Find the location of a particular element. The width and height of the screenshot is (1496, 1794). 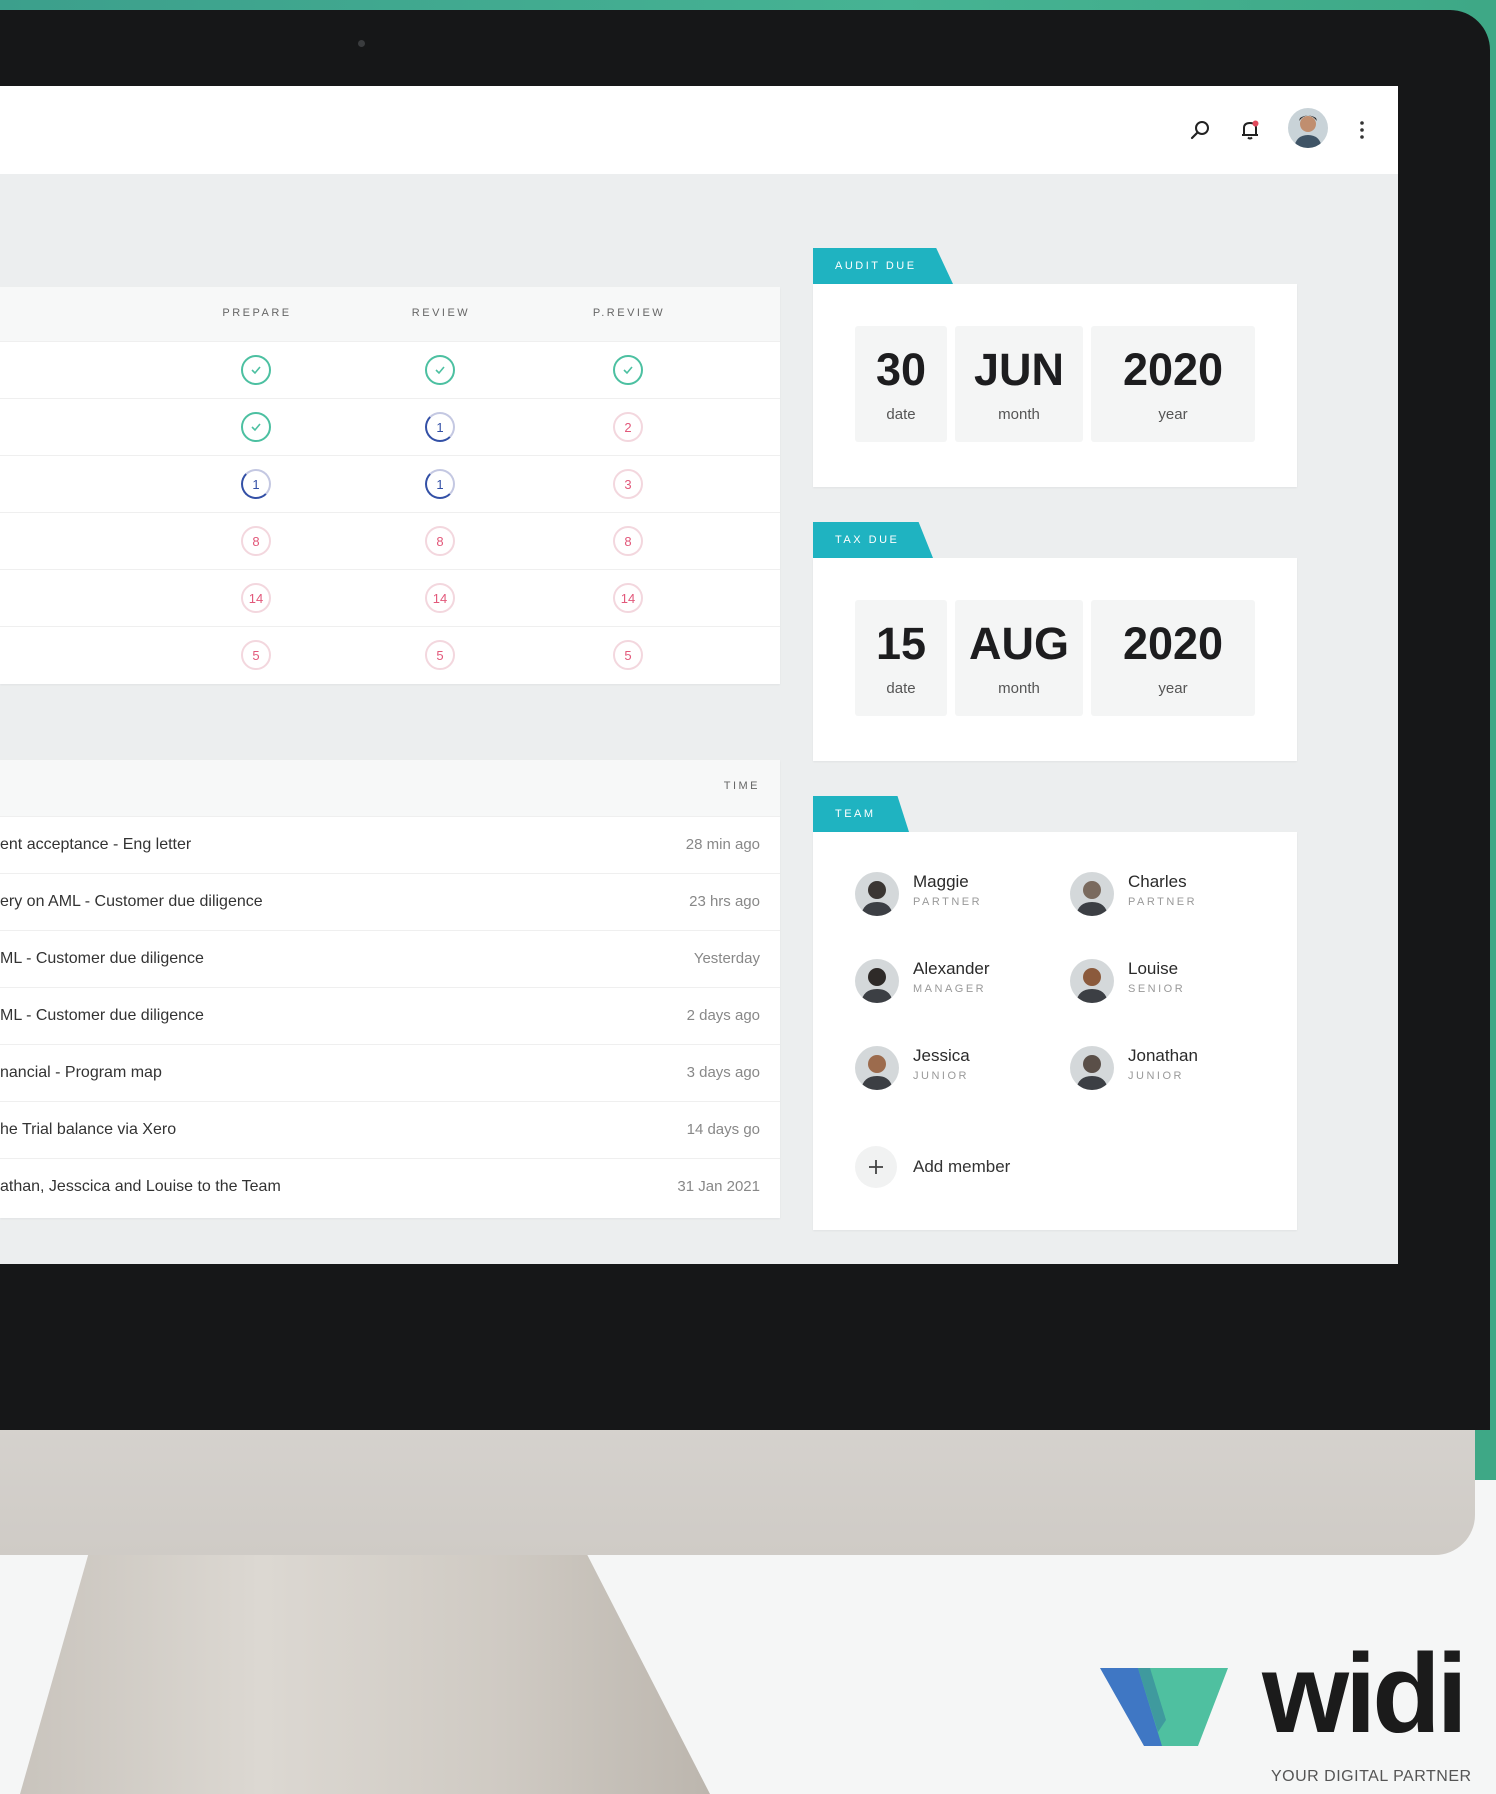

status-prepare-progress-badge: 1 is located at coordinates (256, 484).